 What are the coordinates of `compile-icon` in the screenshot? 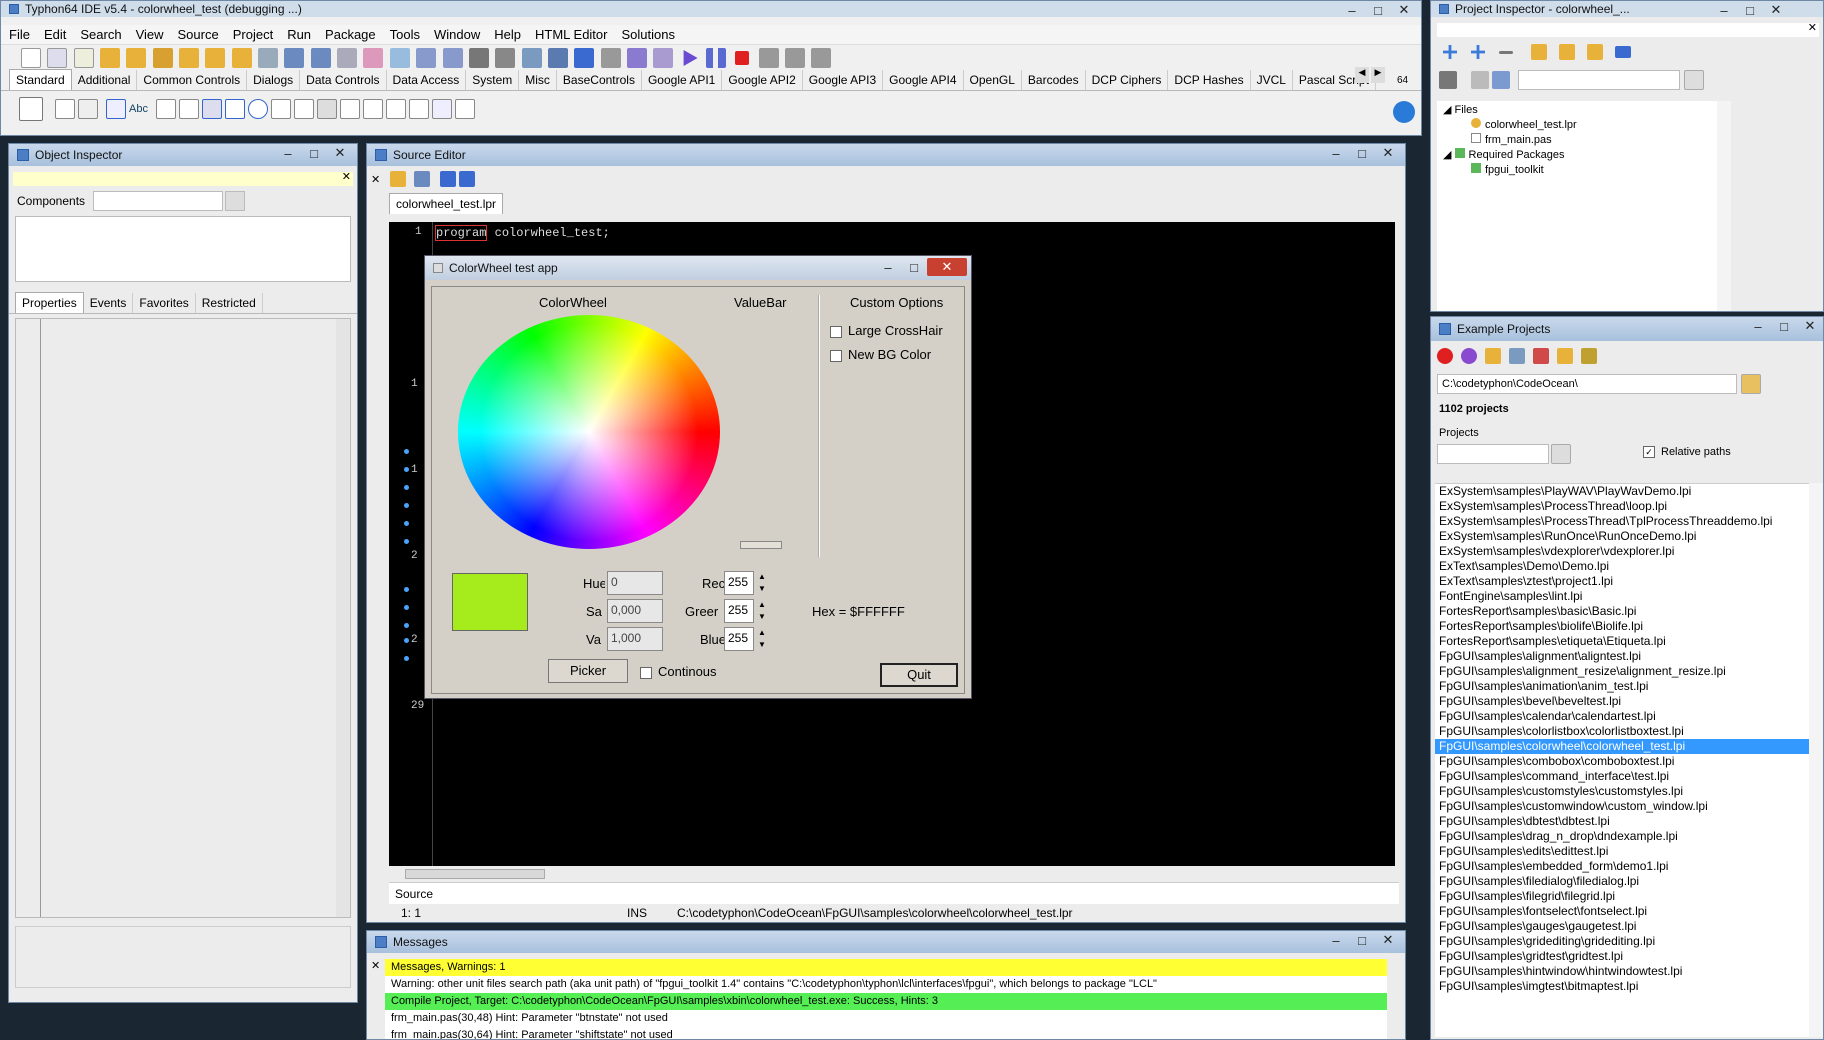 It's located at (584, 58).